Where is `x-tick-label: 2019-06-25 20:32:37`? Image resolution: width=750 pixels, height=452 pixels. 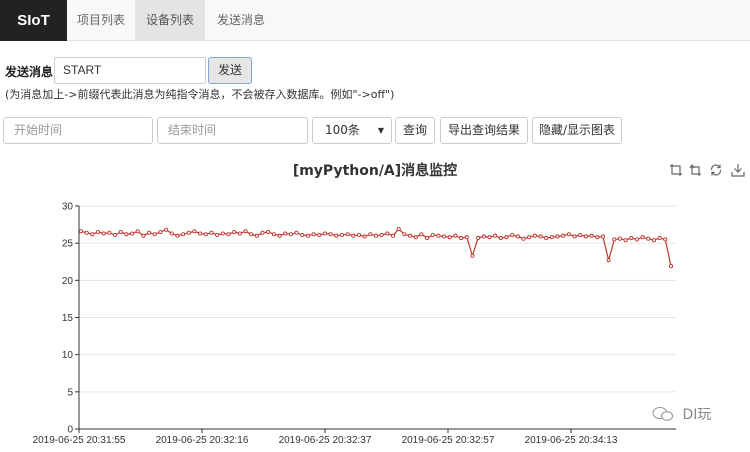
x-tick-label: 2019-06-25 20:32:37 is located at coordinates (325, 440).